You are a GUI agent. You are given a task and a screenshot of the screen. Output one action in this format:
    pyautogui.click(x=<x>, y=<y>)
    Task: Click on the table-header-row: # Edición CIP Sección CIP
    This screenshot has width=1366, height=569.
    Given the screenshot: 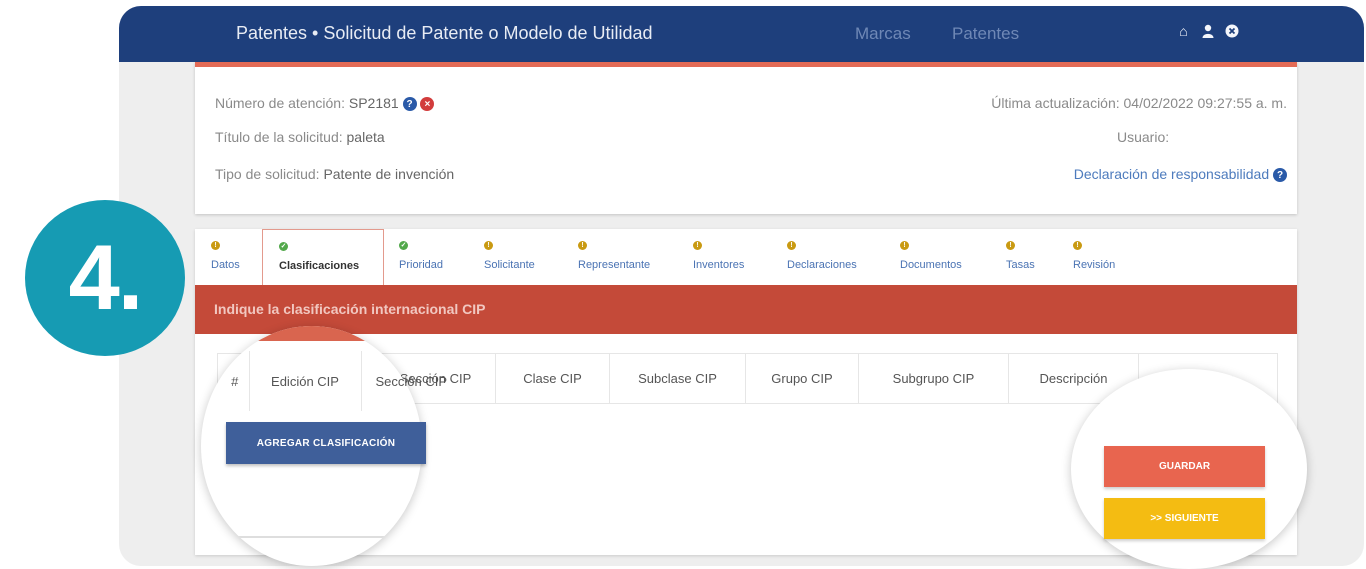 What is the action you would take?
    pyautogui.click(x=334, y=381)
    